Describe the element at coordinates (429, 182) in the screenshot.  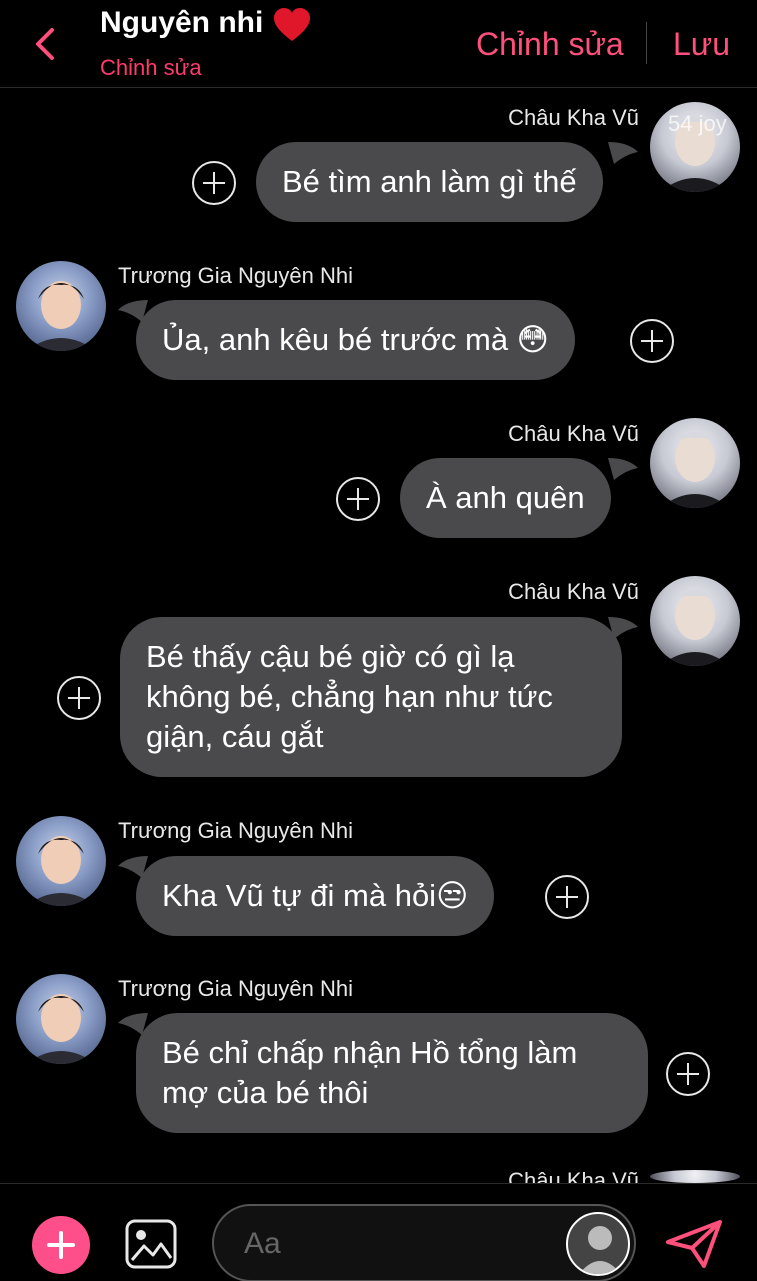
I see `message-bubble: Bé tìm anh làm gì thế` at that location.